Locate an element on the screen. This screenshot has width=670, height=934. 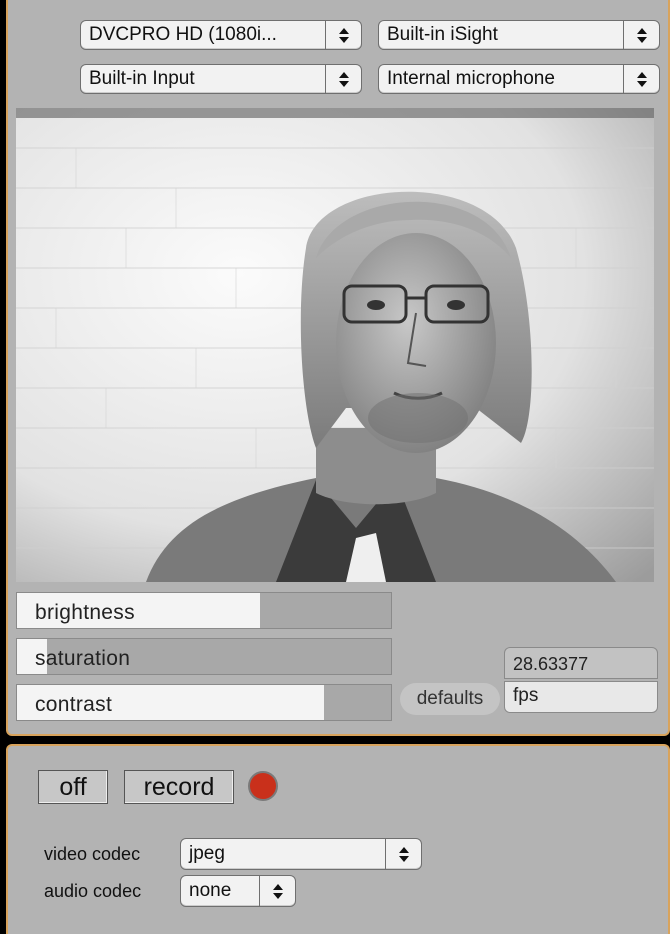
record-indicator-icon is located at coordinates (263, 786).